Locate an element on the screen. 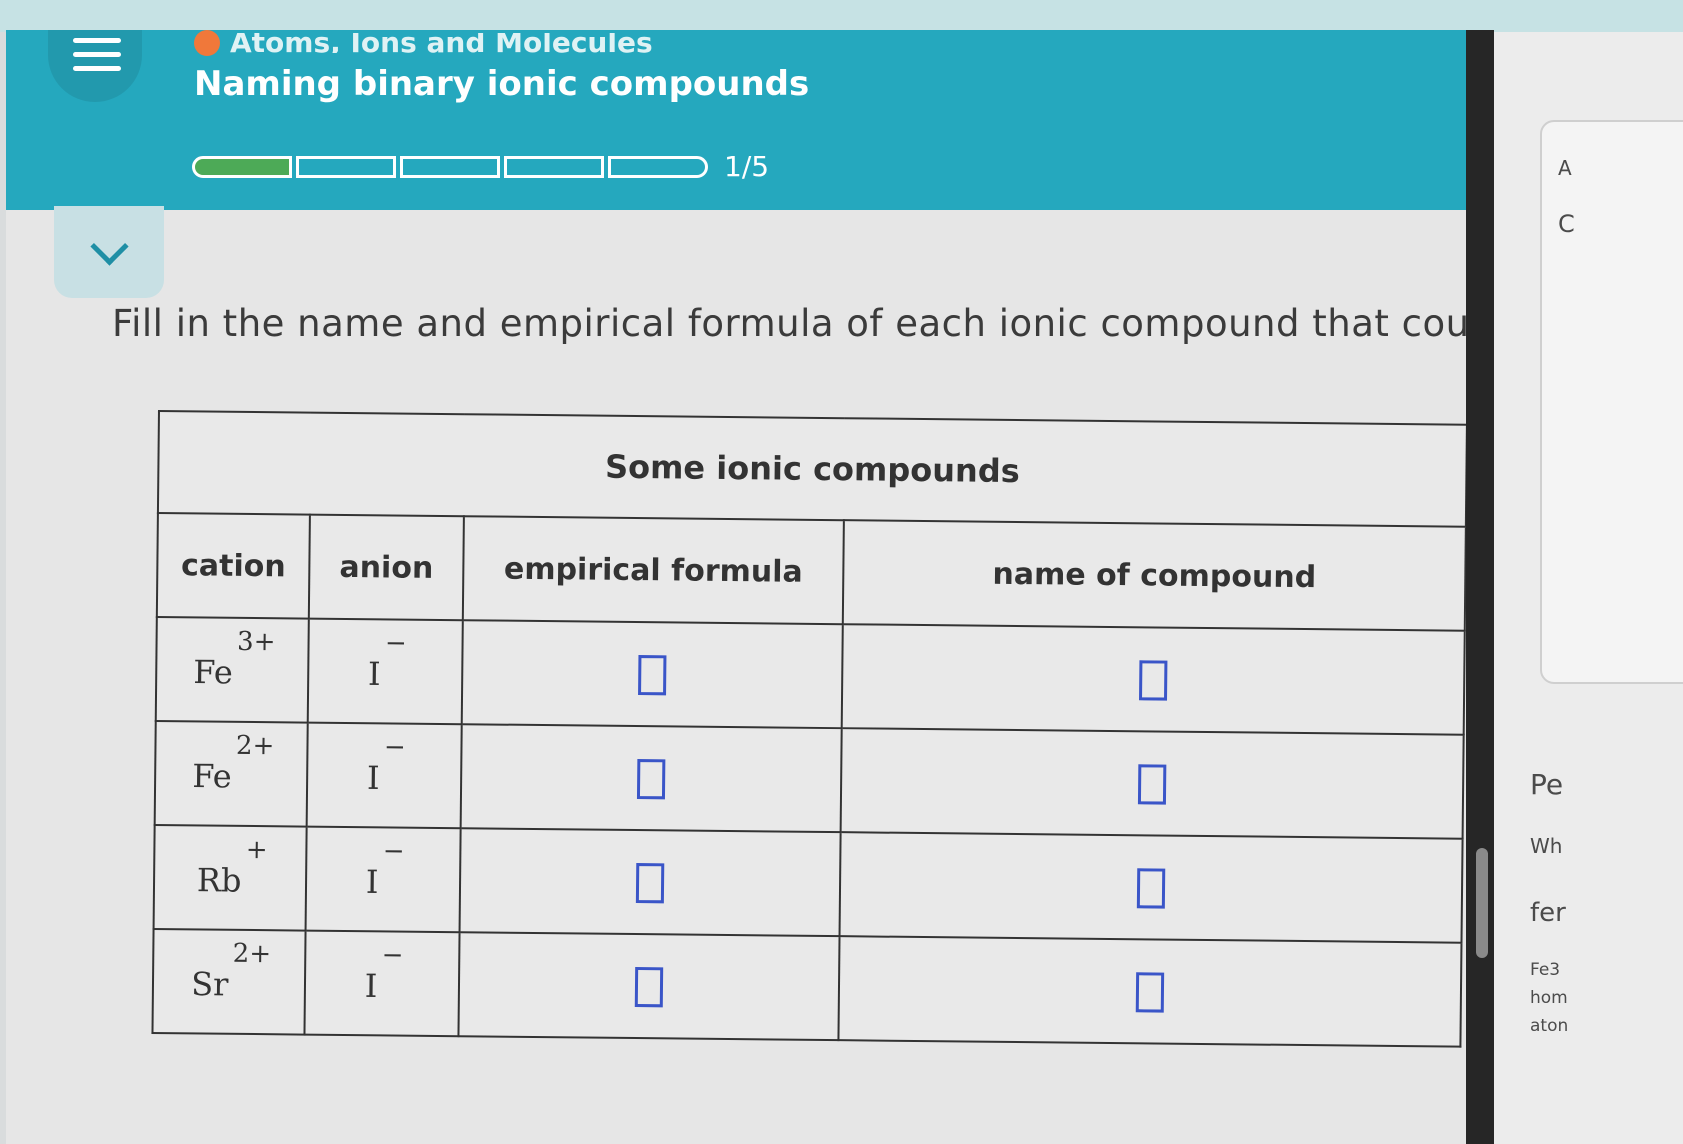 The width and height of the screenshot is (1683, 1144). panel-divider is located at coordinates (1480, 587).